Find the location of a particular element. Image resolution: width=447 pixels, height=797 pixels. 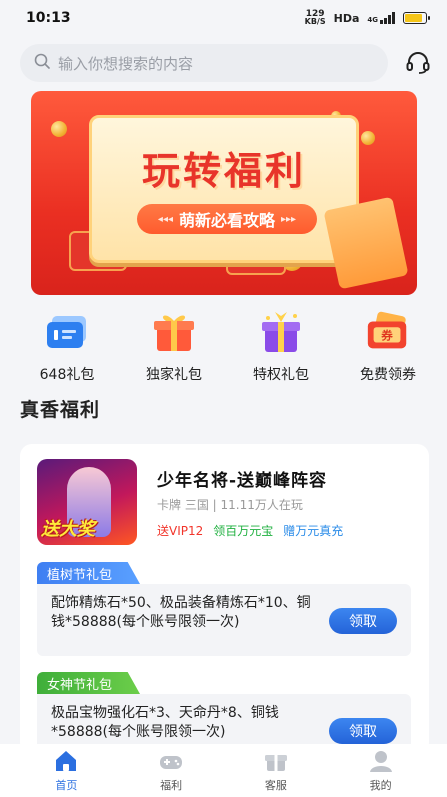

user-icon is located at coordinates (381, 761).